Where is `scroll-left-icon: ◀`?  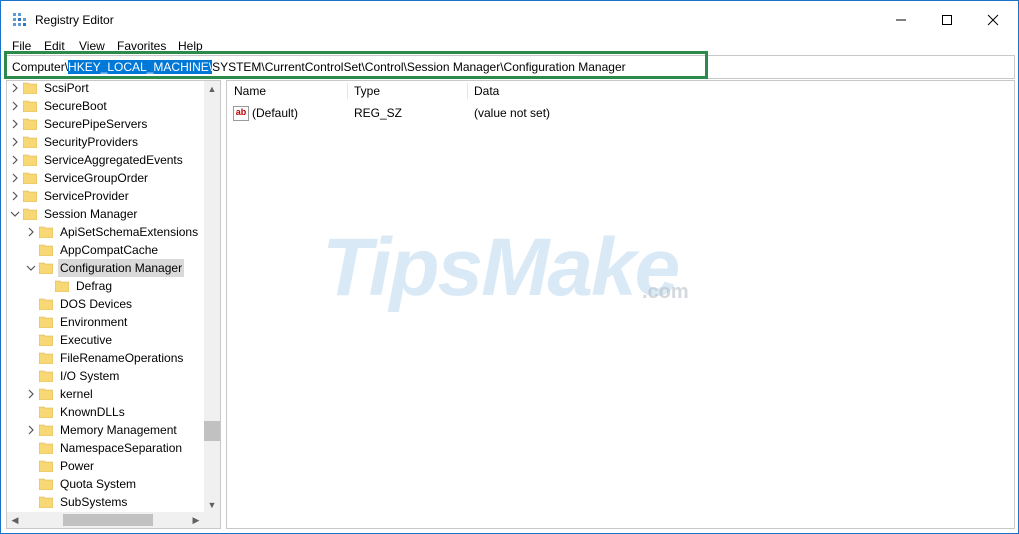
scroll-left-icon: ◀ is located at coordinates (15, 520).